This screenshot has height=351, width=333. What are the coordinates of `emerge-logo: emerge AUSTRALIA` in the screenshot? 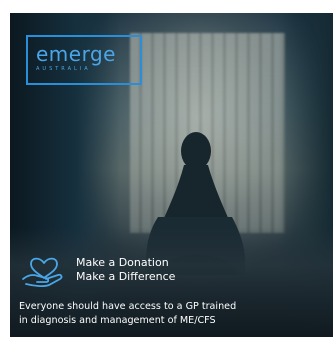 It's located at (84, 60).